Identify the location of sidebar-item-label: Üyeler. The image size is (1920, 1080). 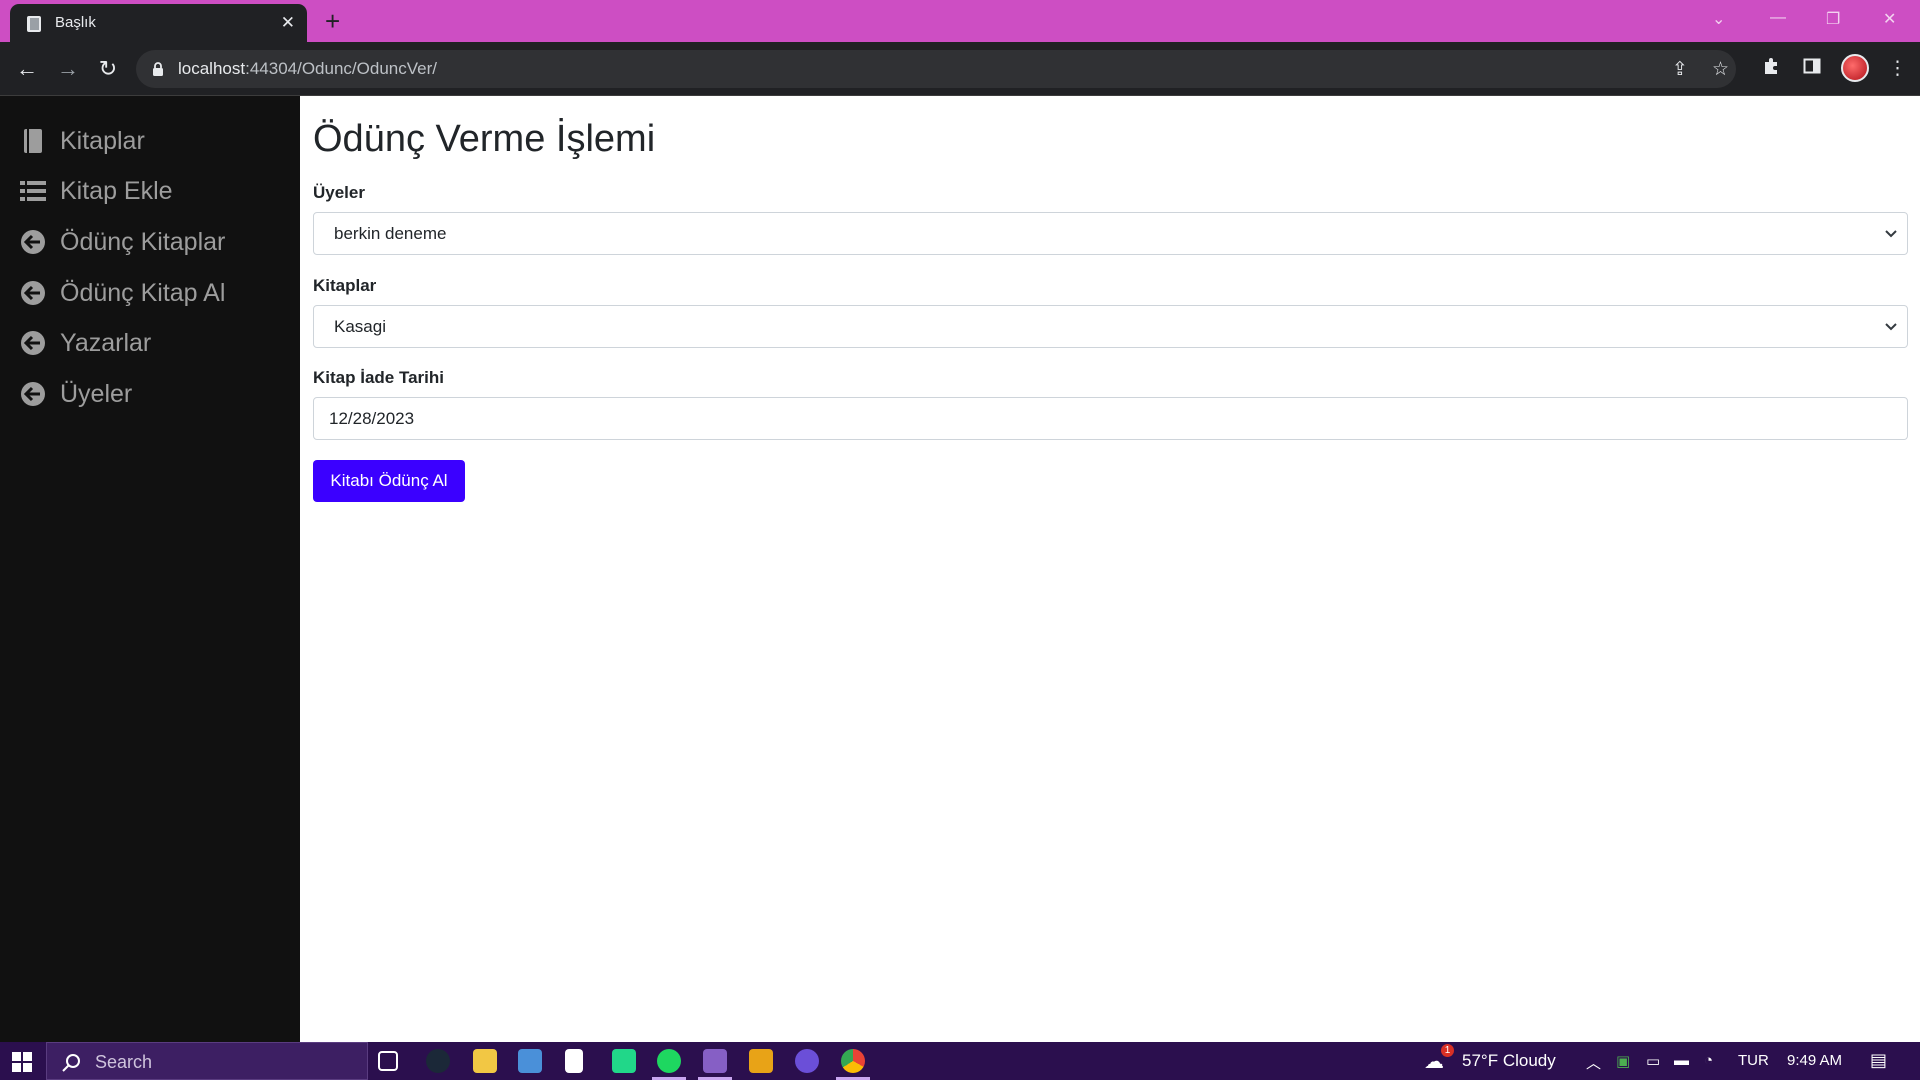
(96, 393).